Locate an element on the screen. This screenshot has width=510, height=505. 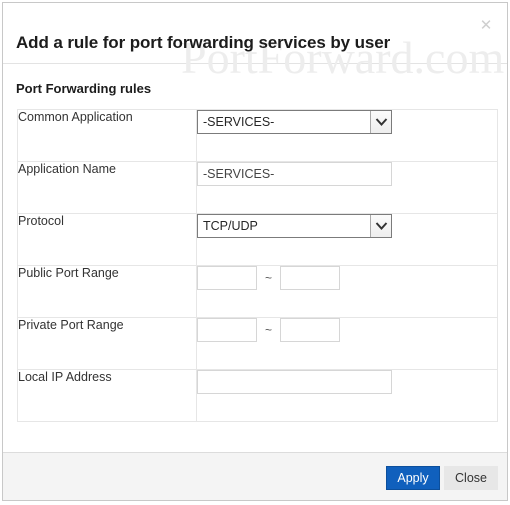
local-ip-address-input is located at coordinates (294, 382).